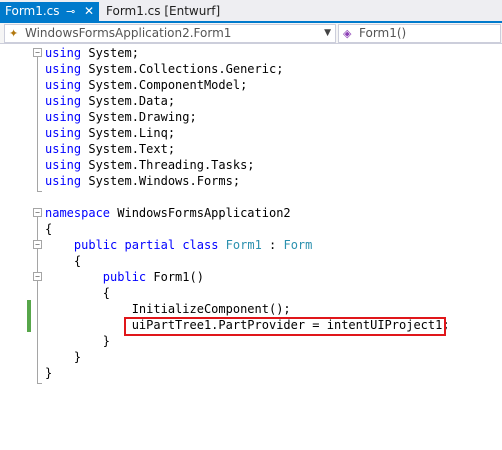 This screenshot has width=502, height=450. What do you see at coordinates (200, 213) in the screenshot?
I see `code-token: WindowsFormsApplication2` at bounding box center [200, 213].